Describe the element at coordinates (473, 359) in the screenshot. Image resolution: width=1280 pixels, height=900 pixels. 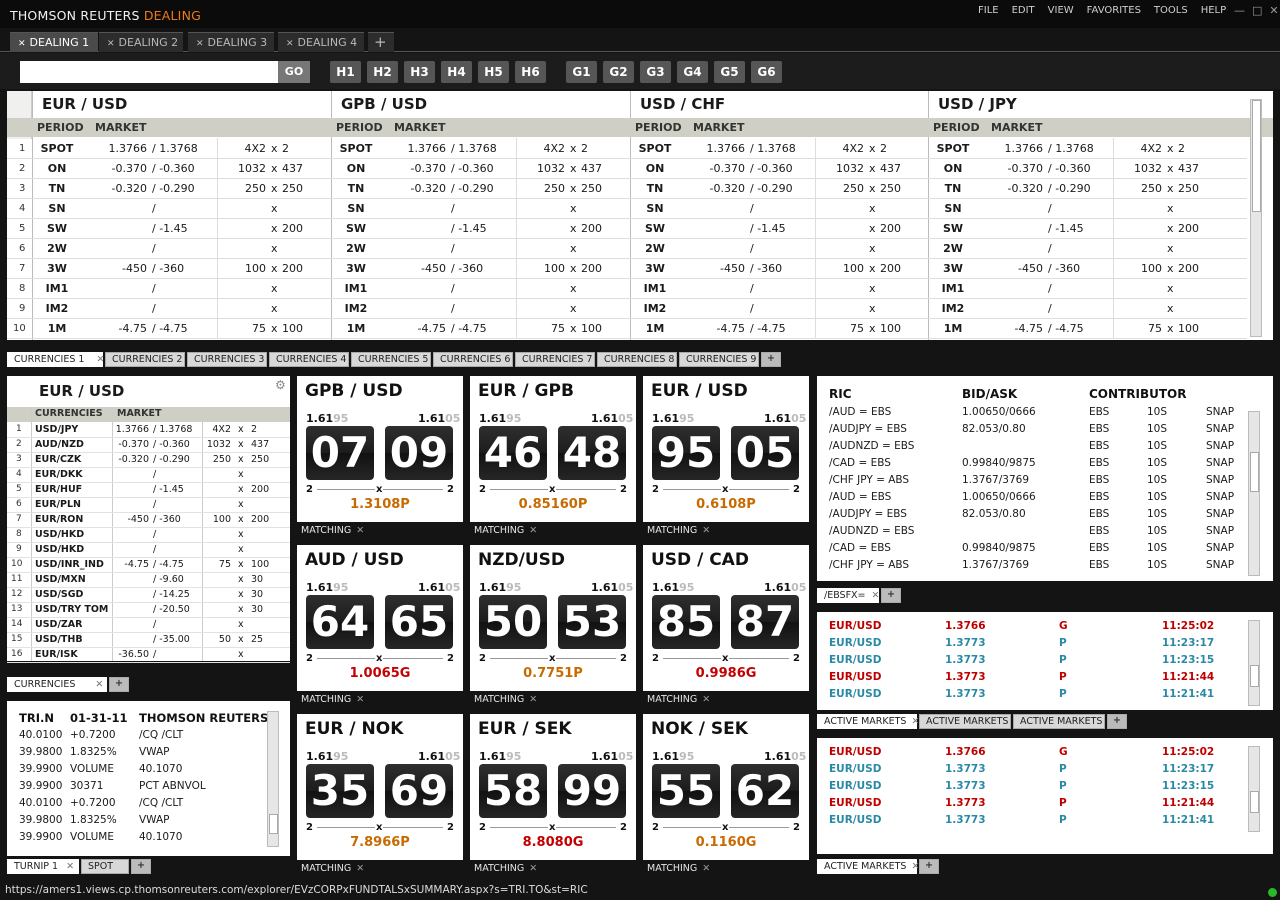
I see `tab-currencies-6: CURRENCIES 6` at that location.